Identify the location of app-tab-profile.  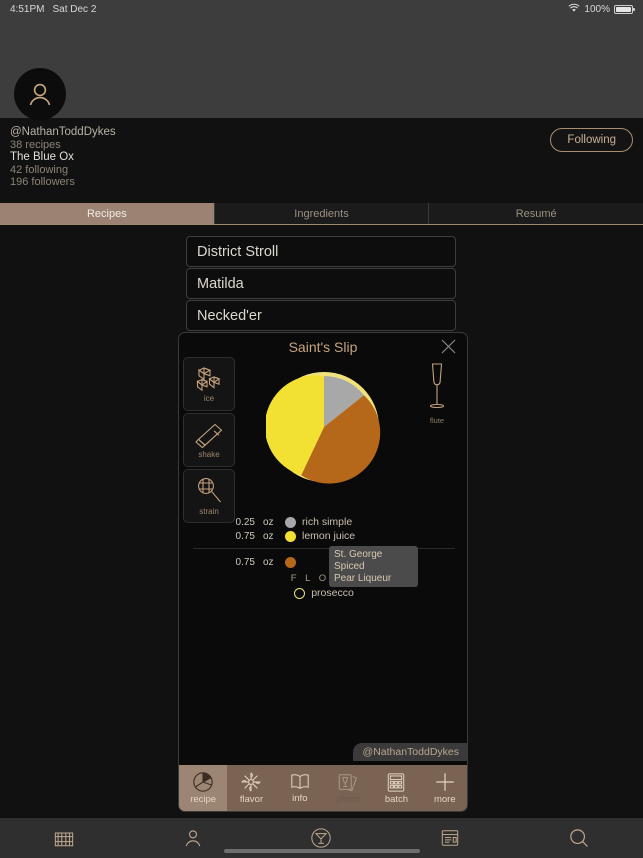
(193, 838).